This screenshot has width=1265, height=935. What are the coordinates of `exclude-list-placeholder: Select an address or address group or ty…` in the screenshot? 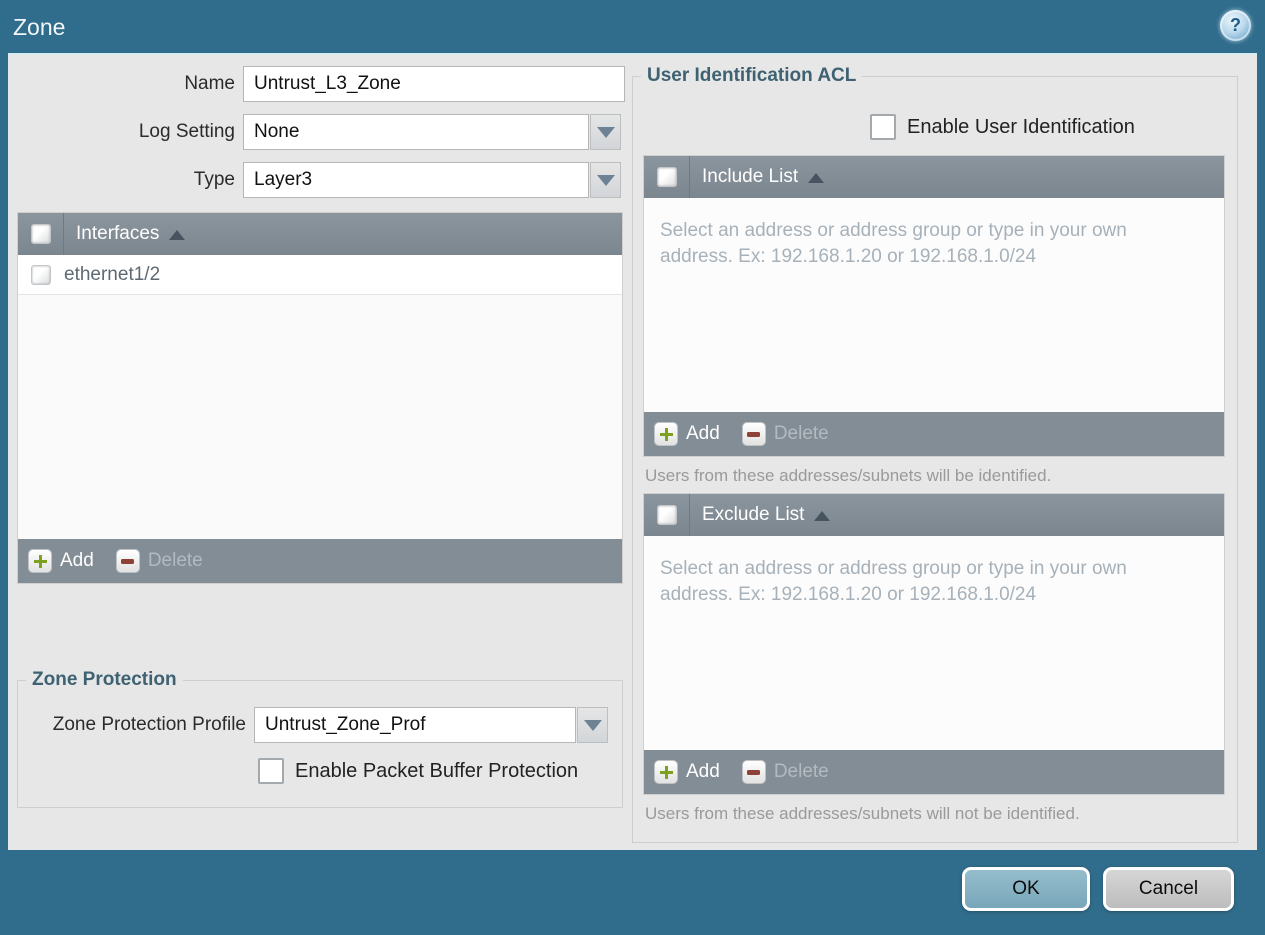 It's located at (893, 581).